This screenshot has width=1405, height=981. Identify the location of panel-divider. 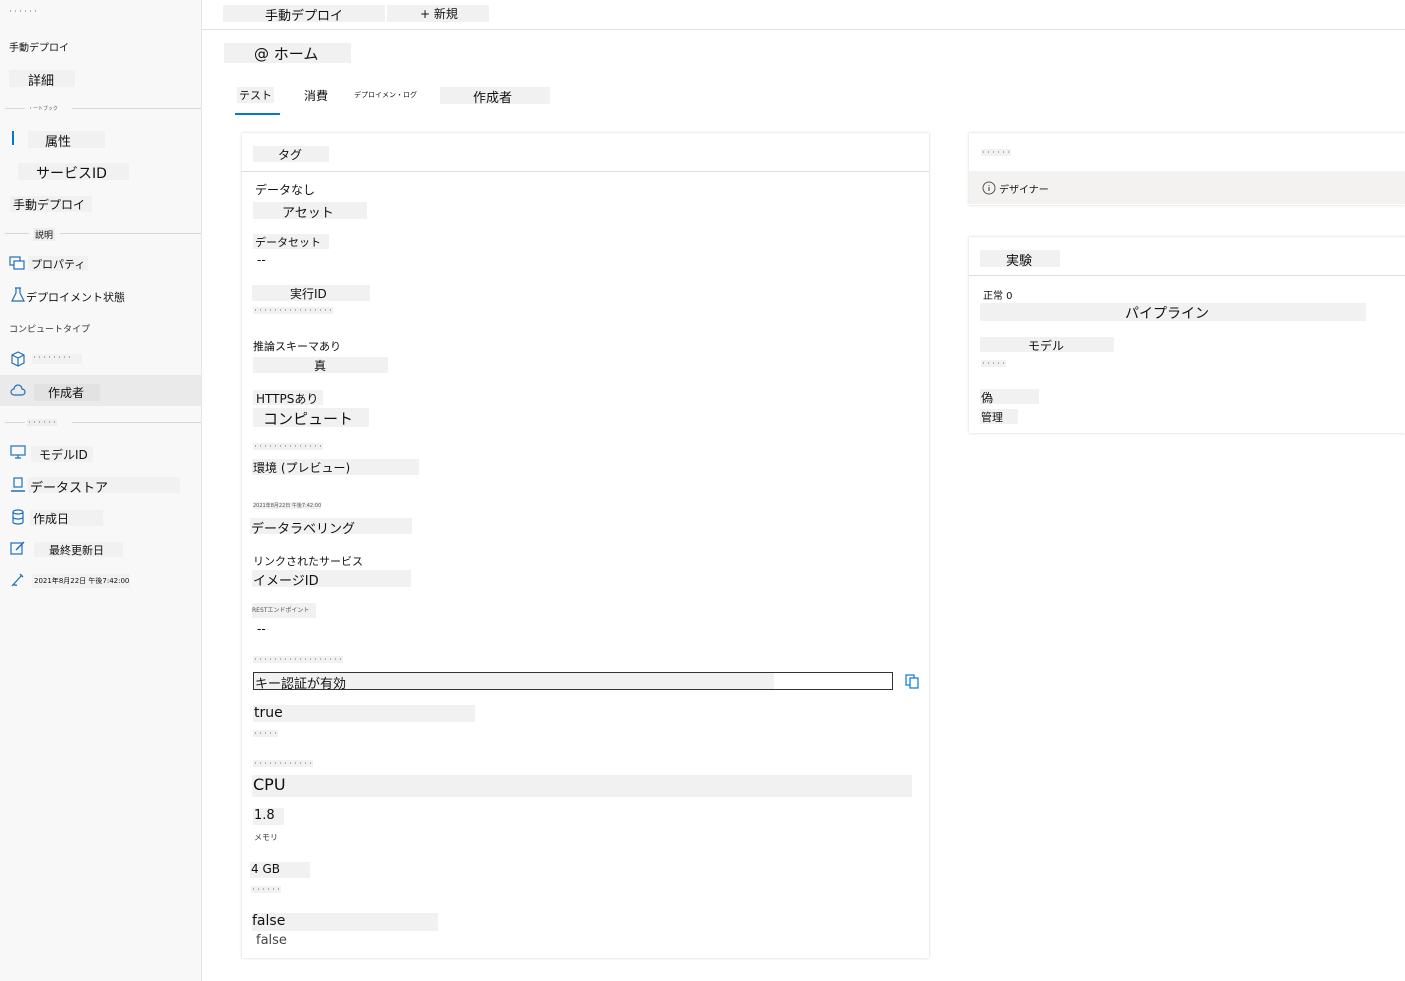
(585, 171).